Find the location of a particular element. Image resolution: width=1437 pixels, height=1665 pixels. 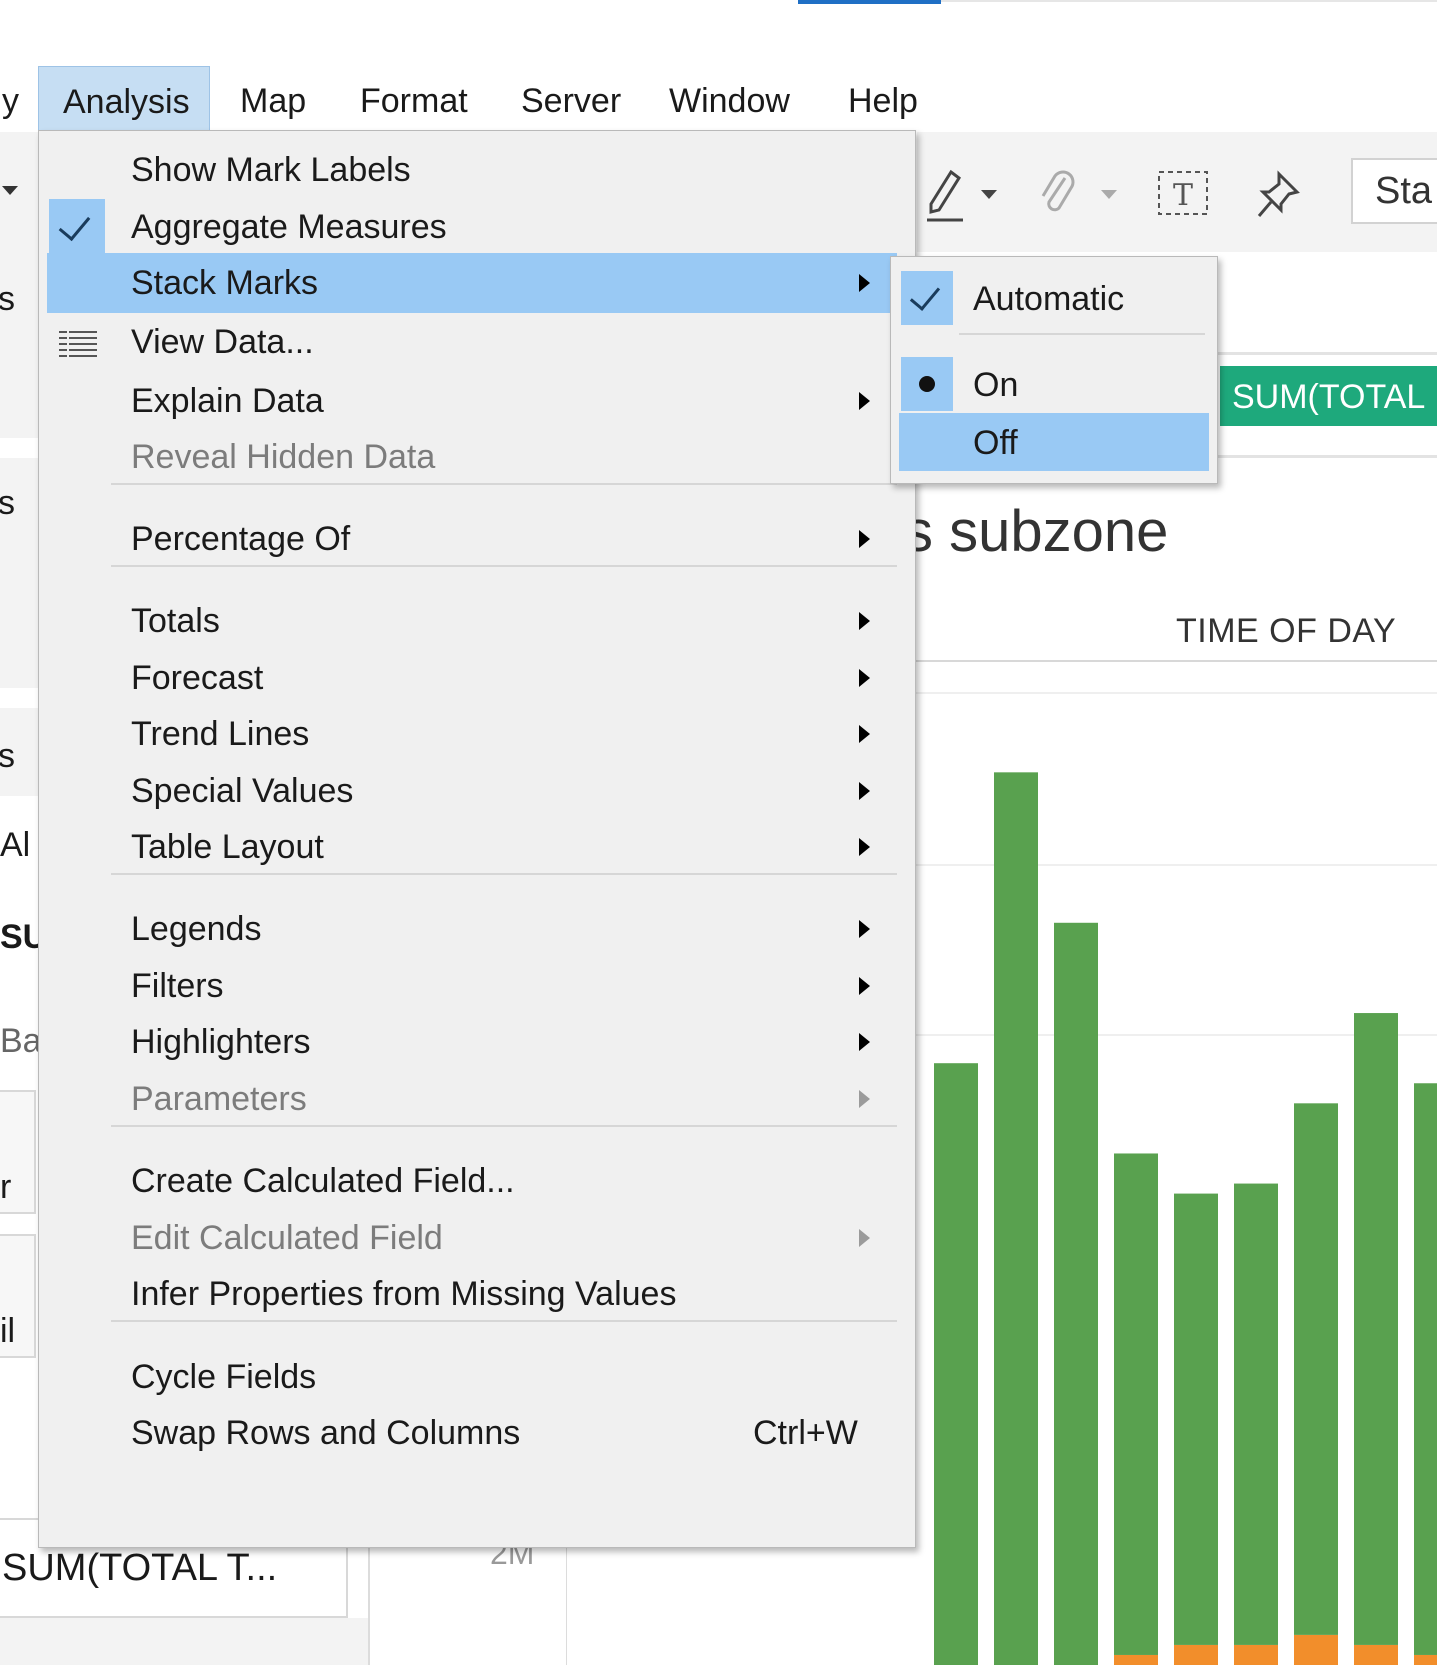

menu-item-filters: Filters is located at coordinates (472, 986).